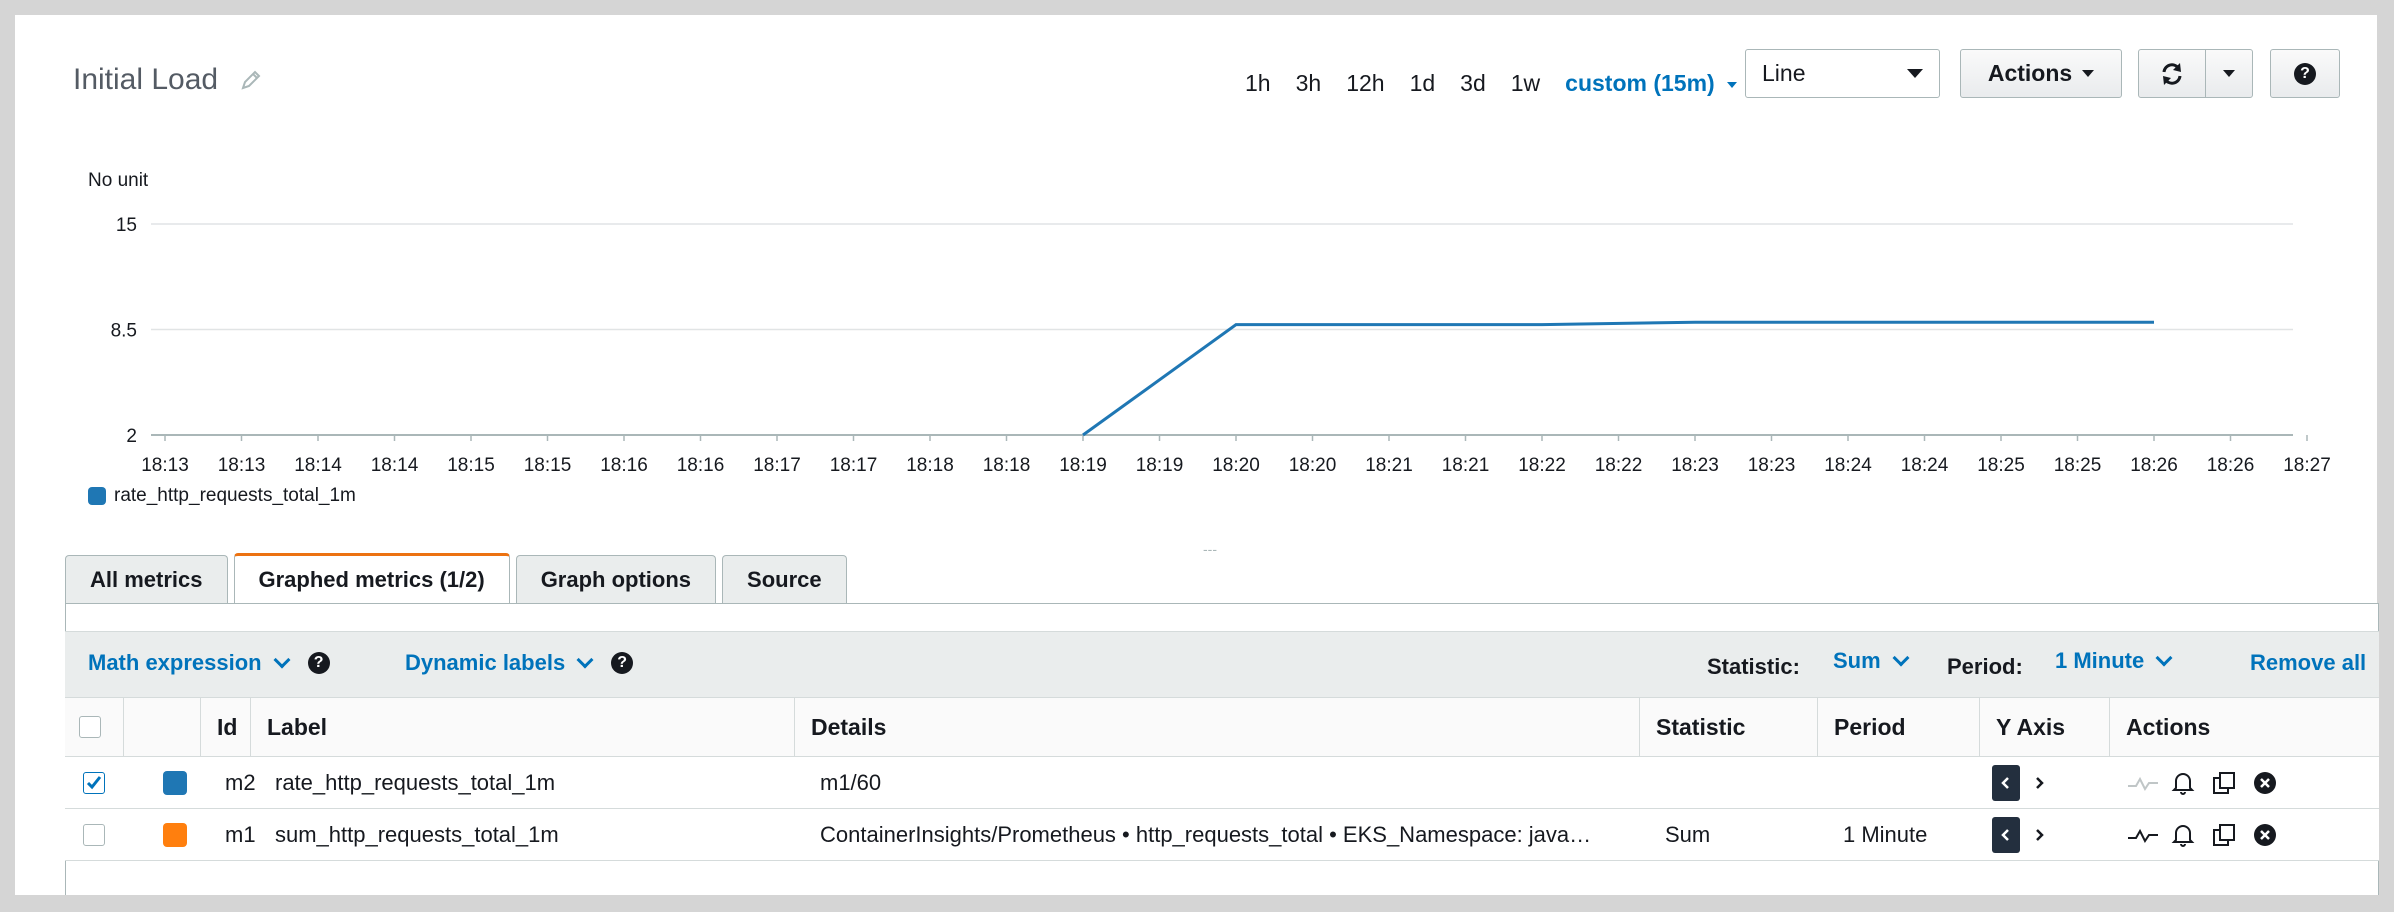 The height and width of the screenshot is (912, 2394). Describe the element at coordinates (1898, 727) in the screenshot. I see `period-header: Period` at that location.